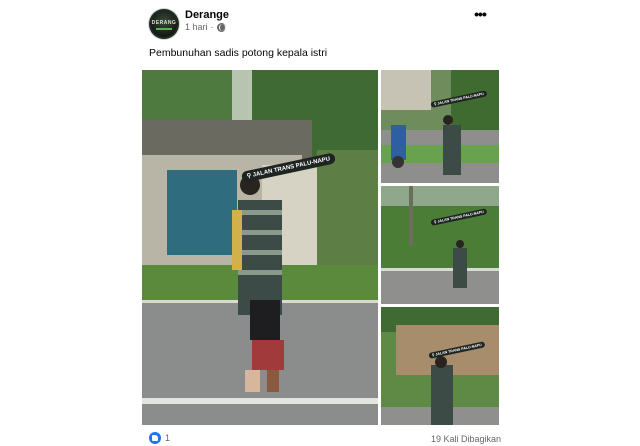 Image resolution: width=640 pixels, height=446 pixels. I want to click on post-meta: 1 hari ·, so click(205, 27).